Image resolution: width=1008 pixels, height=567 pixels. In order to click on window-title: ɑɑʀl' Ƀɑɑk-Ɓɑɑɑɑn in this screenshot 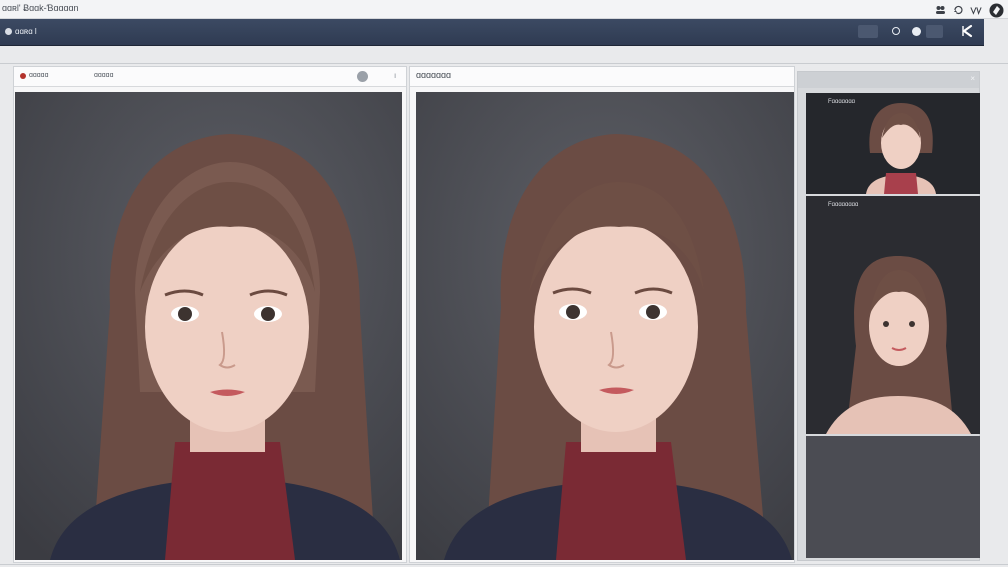, I will do `click(40, 8)`.